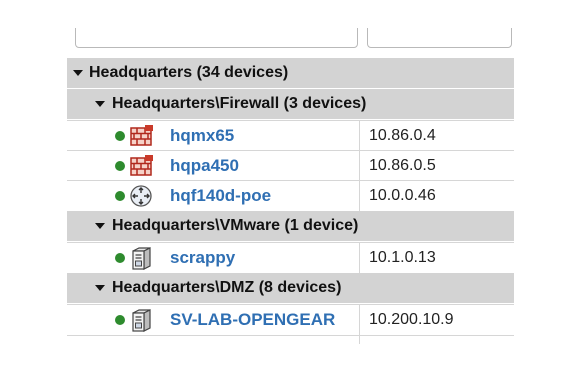 The height and width of the screenshot is (391, 564). I want to click on device-name-cell: SV-LAB-OPENGEAR, so click(213, 320).